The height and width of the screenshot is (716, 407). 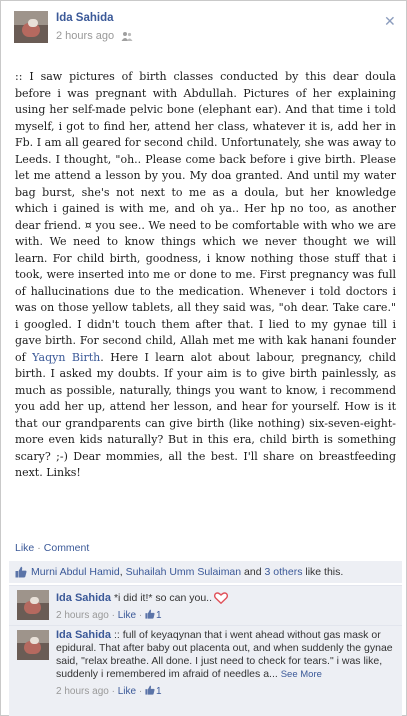 I want to click on post-meta: 2 hours ago, so click(x=94, y=35).